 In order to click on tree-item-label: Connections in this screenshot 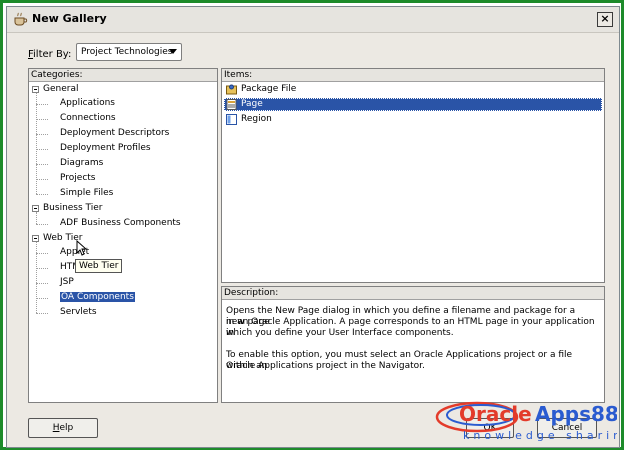, I will do `click(88, 118)`.